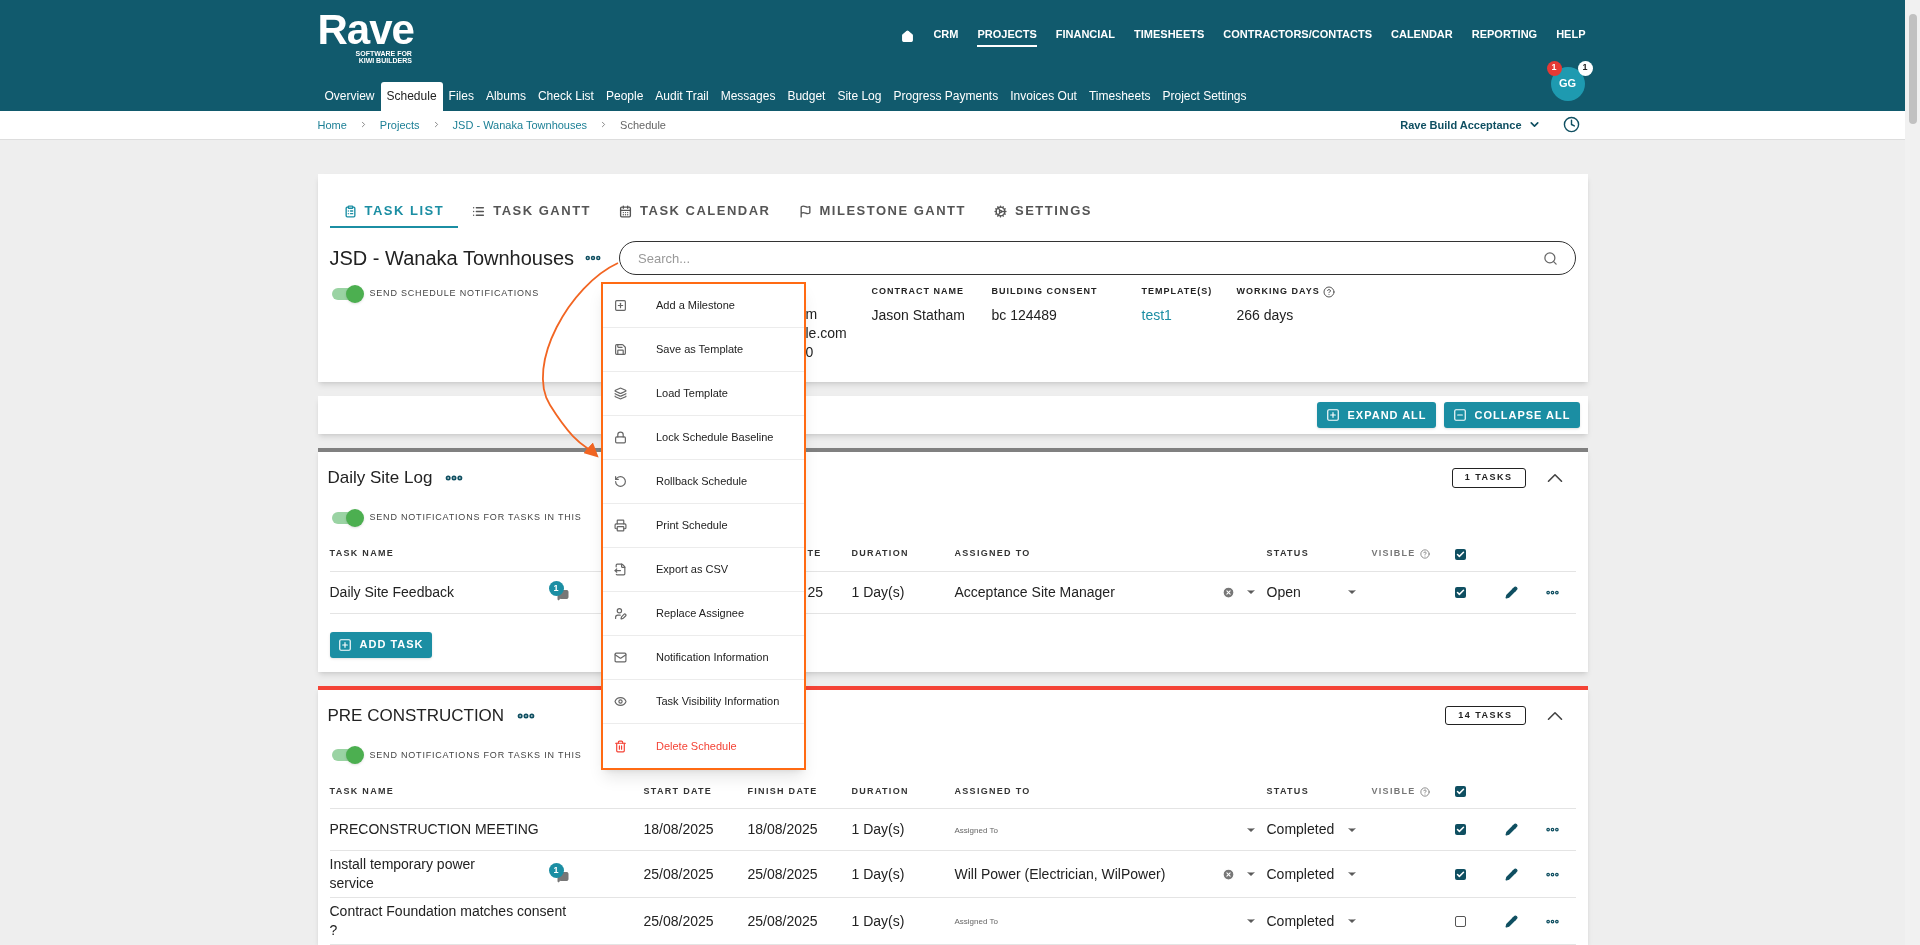  I want to click on nav-link: FINANCIAL, so click(1085, 36).